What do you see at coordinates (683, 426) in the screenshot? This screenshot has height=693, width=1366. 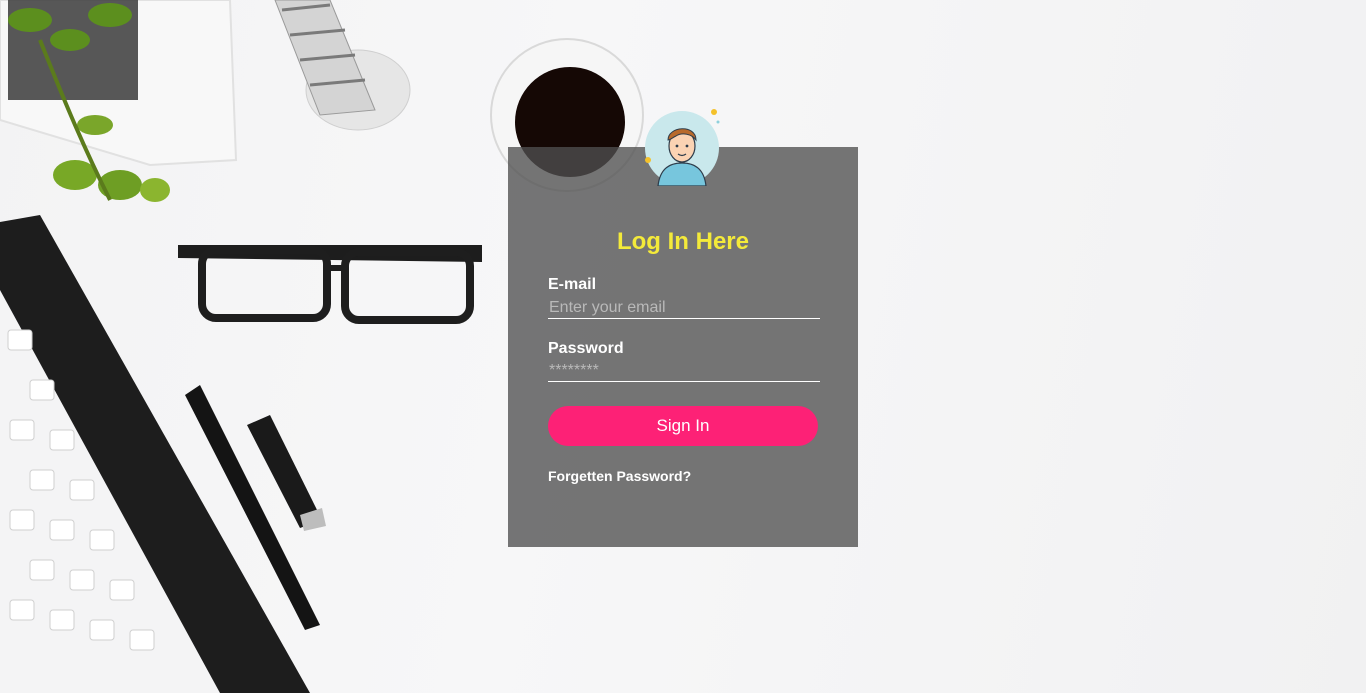 I see `sign-in-button: Sign In` at bounding box center [683, 426].